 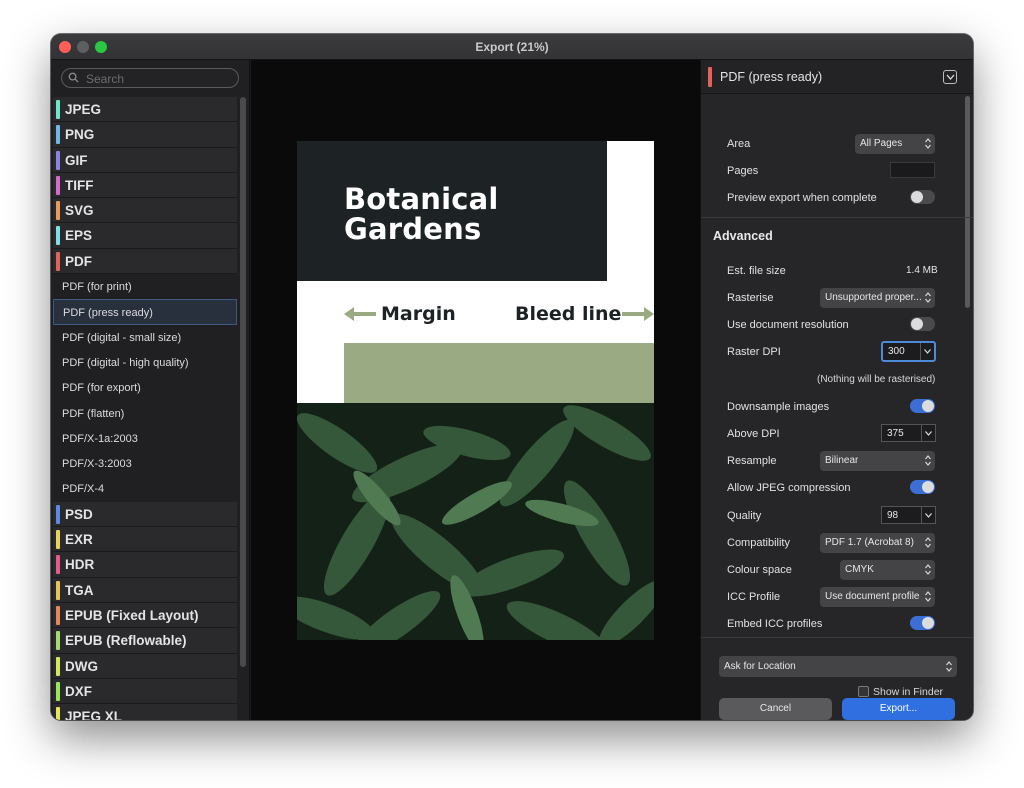 I want to click on title-bar: Export (21%), so click(x=512, y=47).